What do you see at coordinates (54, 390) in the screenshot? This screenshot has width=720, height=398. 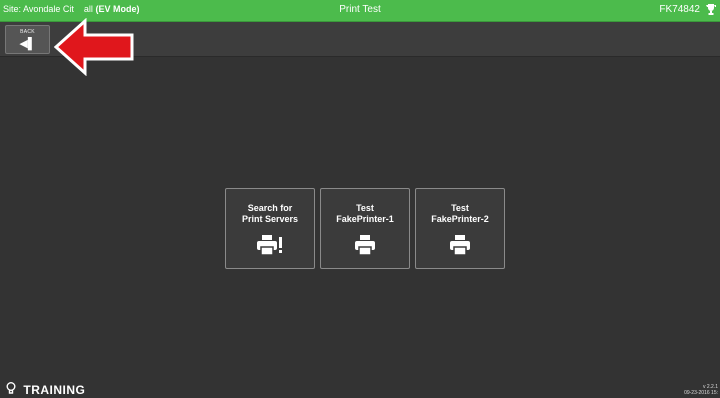 I see `training-label: TRAINING` at bounding box center [54, 390].